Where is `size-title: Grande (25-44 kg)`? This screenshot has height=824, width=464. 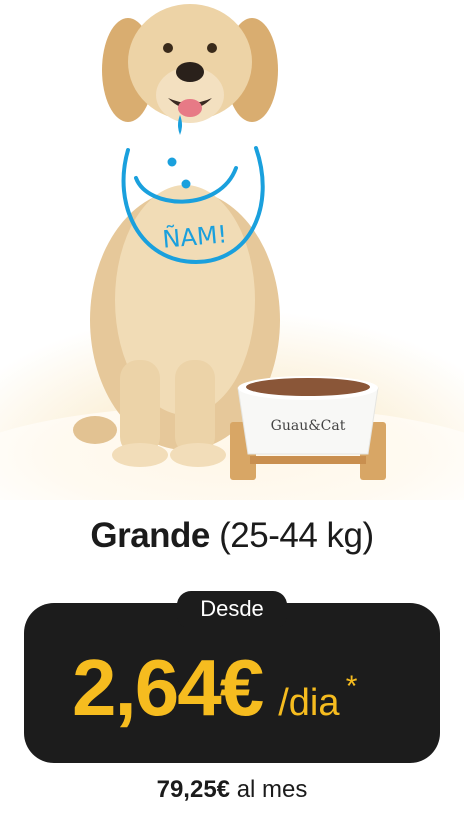
size-title: Grande (25-44 kg) is located at coordinates (232, 536).